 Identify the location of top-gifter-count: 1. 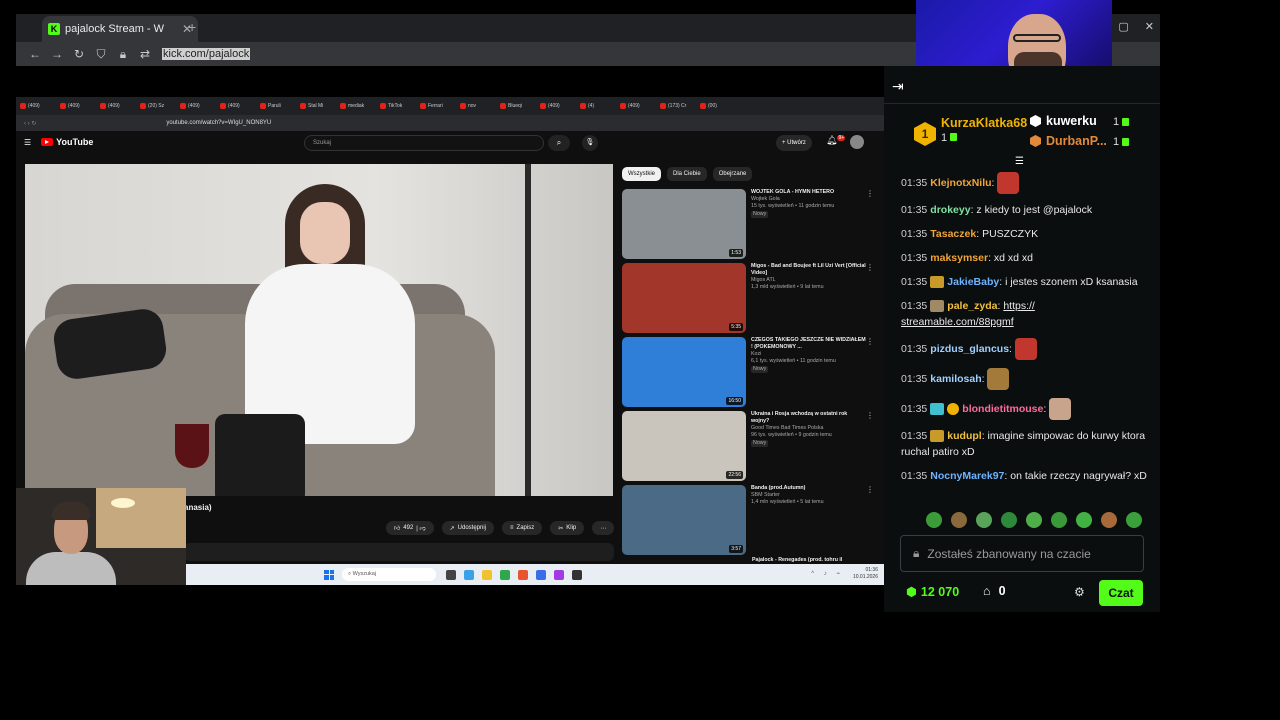
(949, 138).